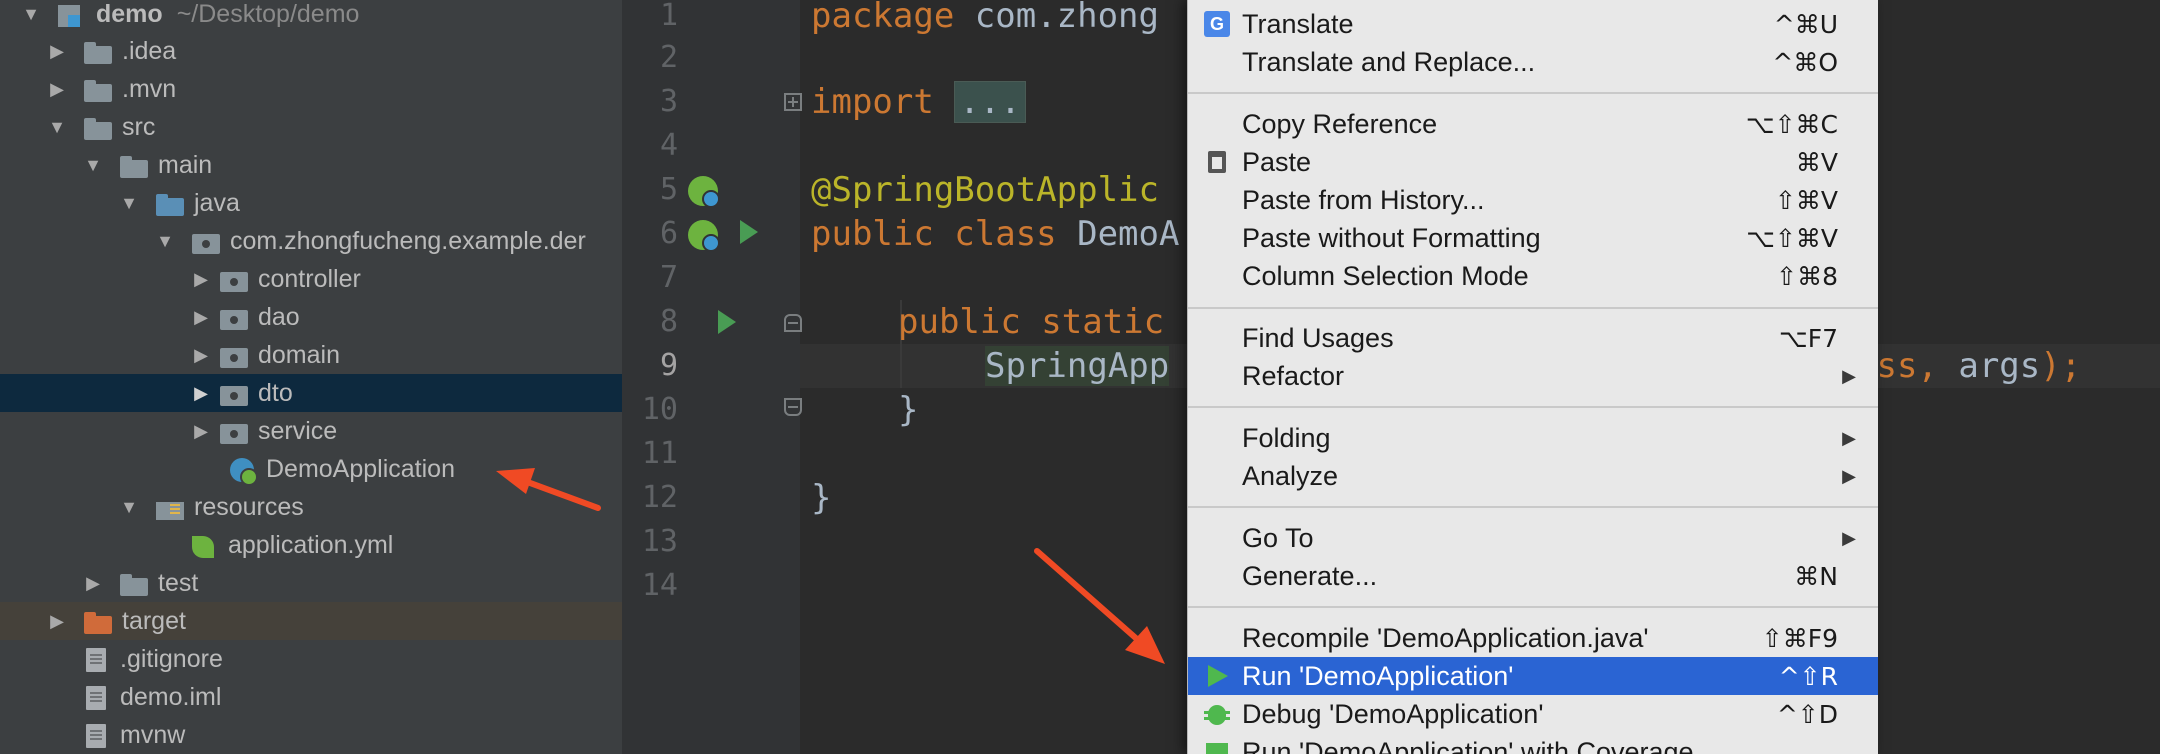 The height and width of the screenshot is (754, 2160). I want to click on code-text: DemoA, so click(1118, 234).